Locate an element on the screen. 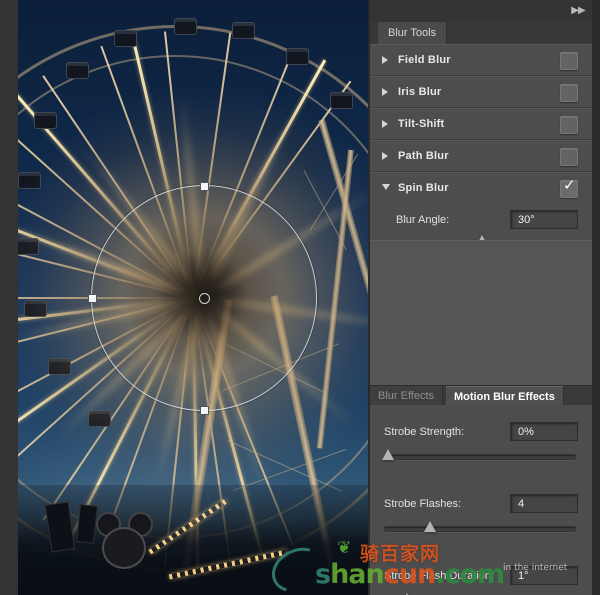 The image size is (600, 595). checkbox-spin-blur: ✓ is located at coordinates (569, 188).